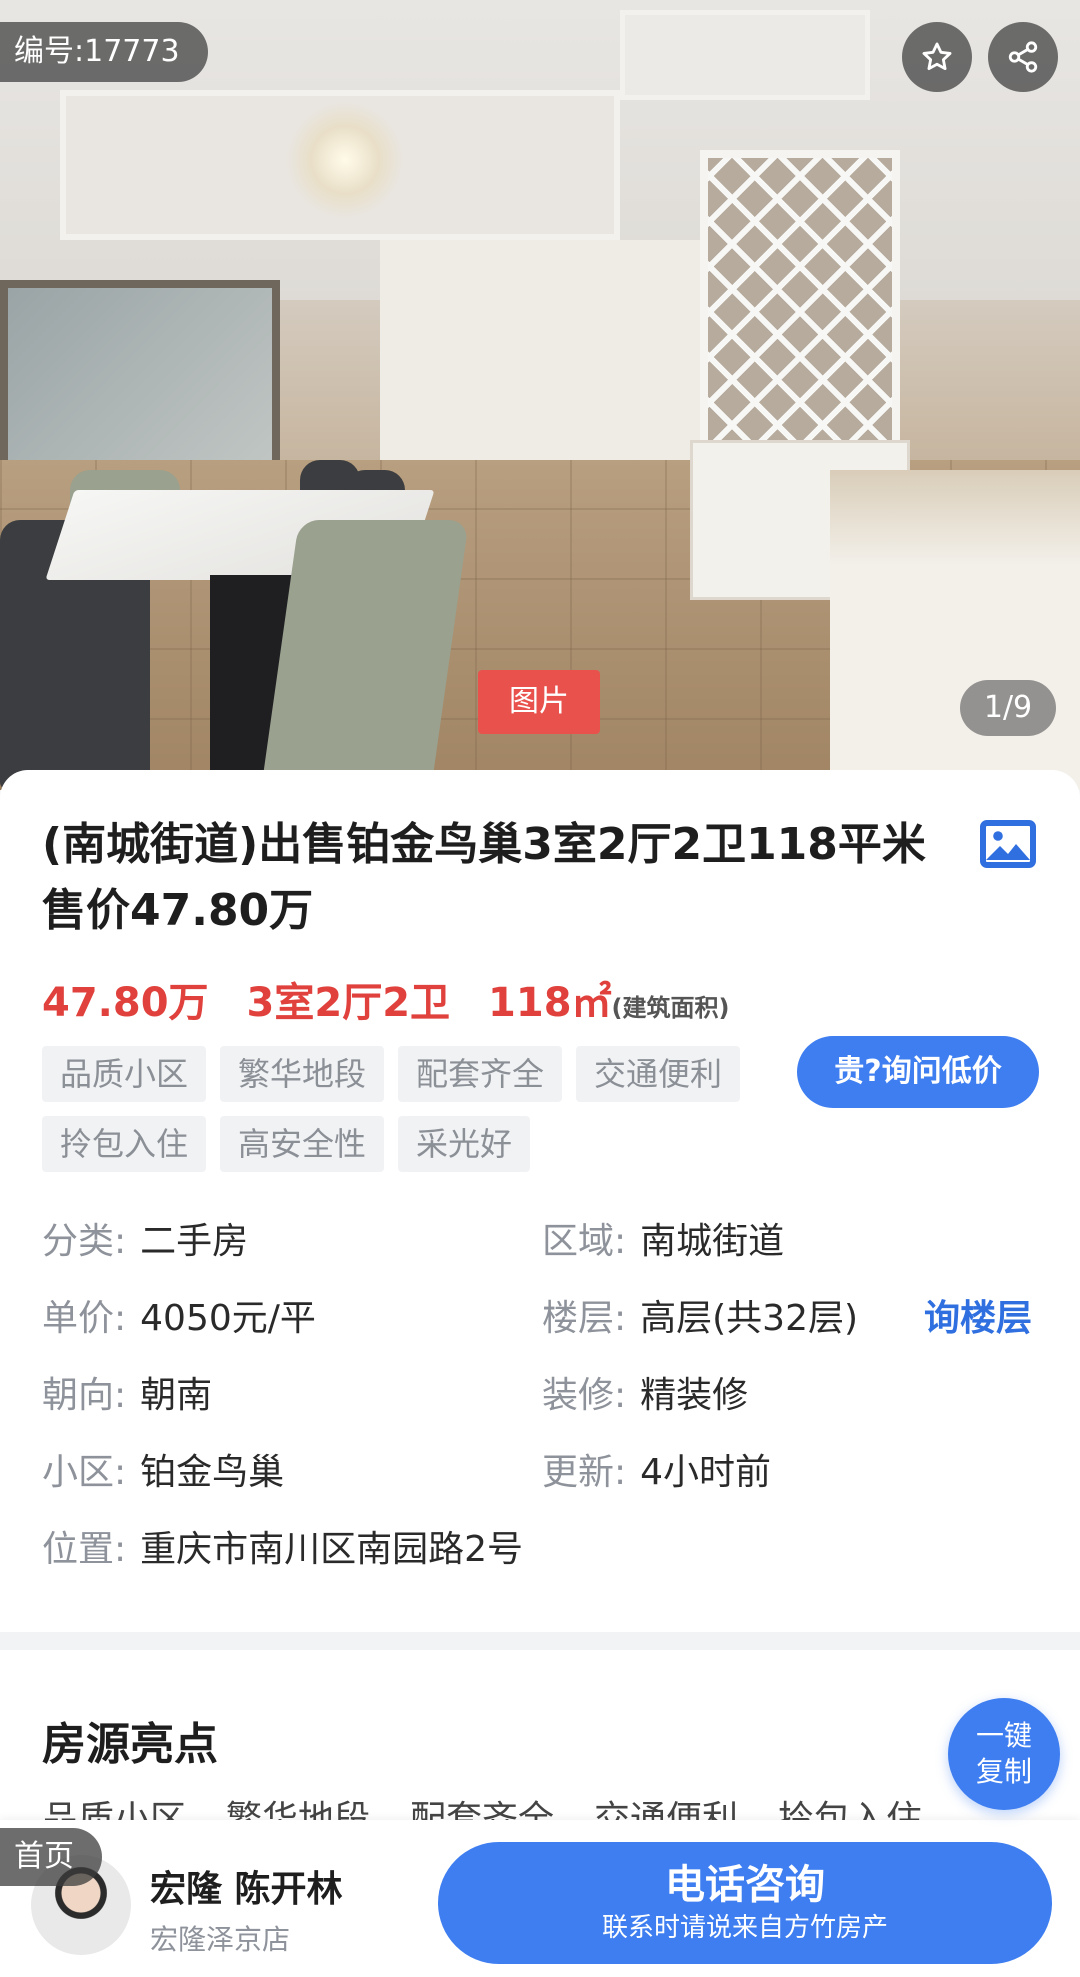 Image resolution: width=1080 pixels, height=1977 pixels. I want to click on detail-category: 分类: 二手房, so click(145, 1242).